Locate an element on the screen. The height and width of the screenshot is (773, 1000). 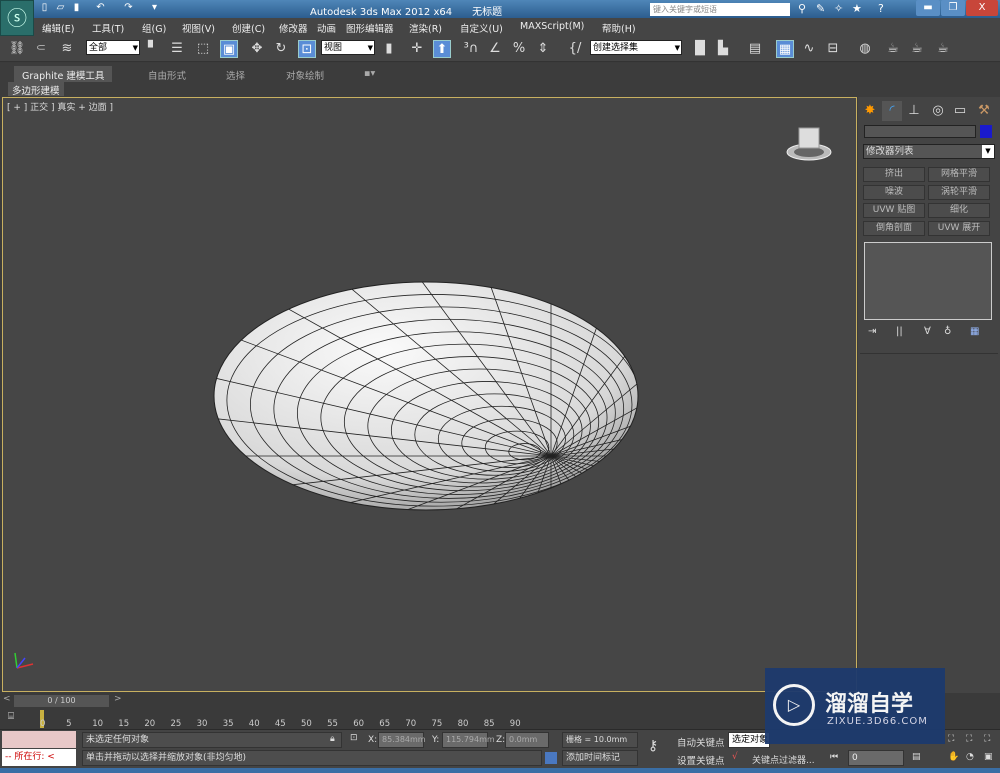
show-end-result-icon: || is located at coordinates (899, 331).